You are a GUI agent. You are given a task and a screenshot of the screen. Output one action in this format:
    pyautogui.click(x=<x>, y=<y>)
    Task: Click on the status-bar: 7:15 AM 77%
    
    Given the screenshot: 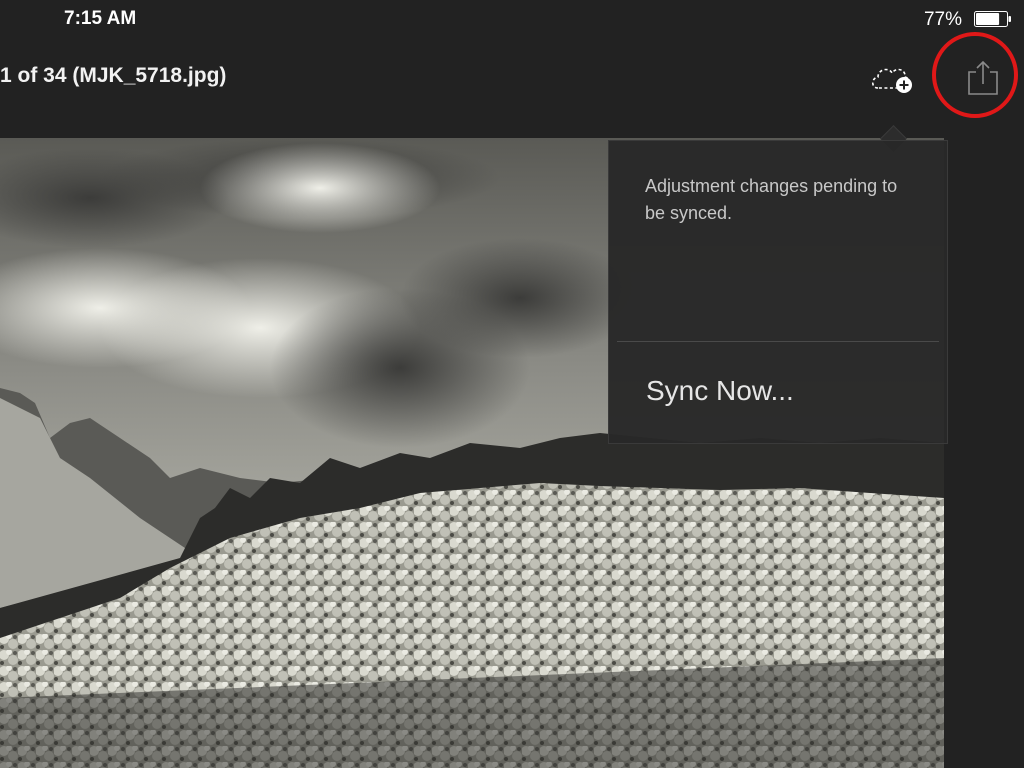 What is the action you would take?
    pyautogui.click(x=512, y=19)
    